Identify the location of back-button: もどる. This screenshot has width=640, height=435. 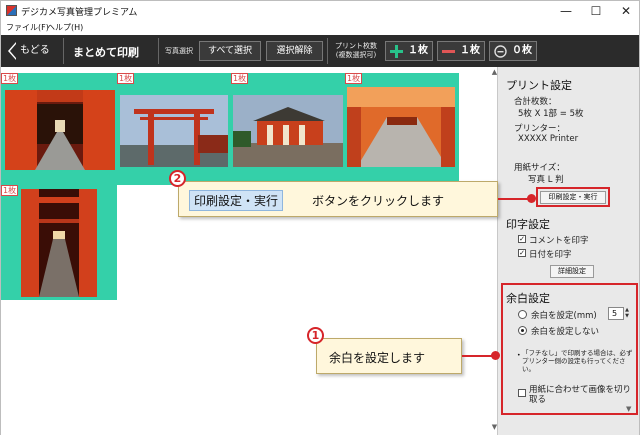
(31, 51).